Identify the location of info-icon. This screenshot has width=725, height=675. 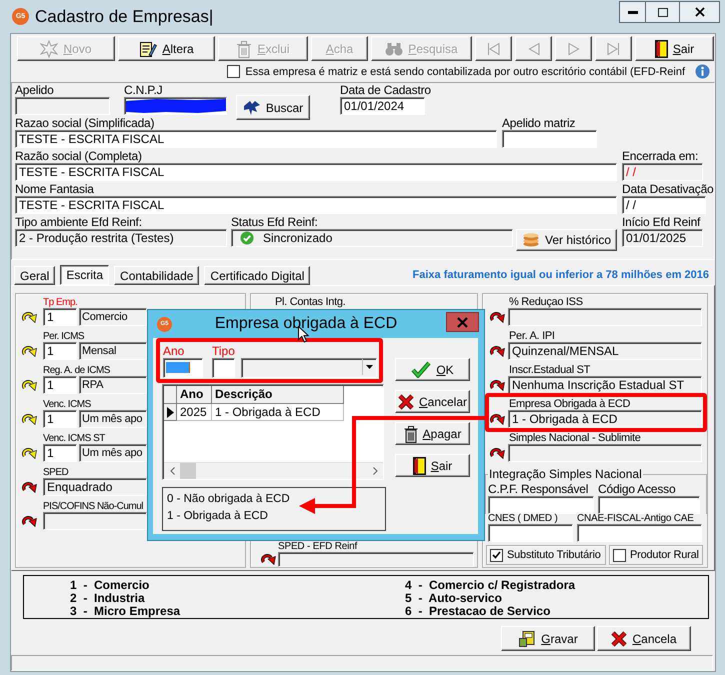
(702, 71).